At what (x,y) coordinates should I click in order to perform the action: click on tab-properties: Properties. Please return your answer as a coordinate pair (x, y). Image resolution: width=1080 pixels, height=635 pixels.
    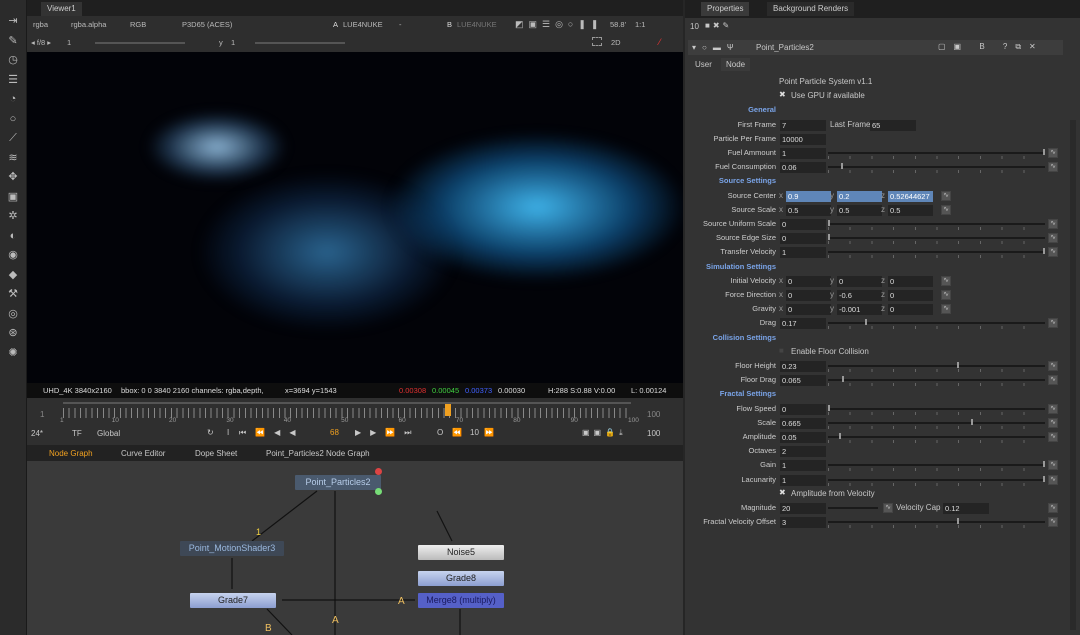
    Looking at the image, I should click on (725, 9).